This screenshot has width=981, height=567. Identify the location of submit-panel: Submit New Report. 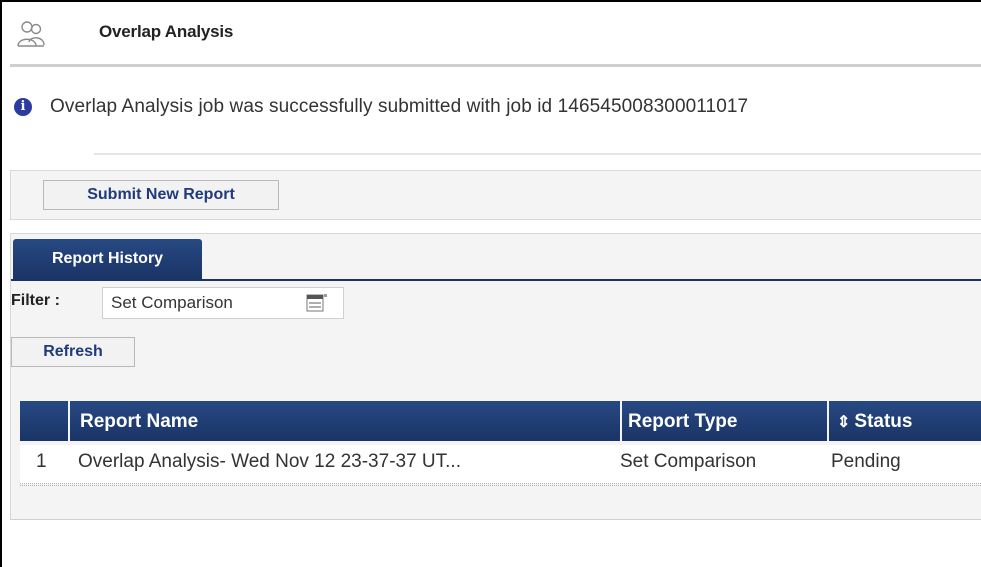
(495, 195).